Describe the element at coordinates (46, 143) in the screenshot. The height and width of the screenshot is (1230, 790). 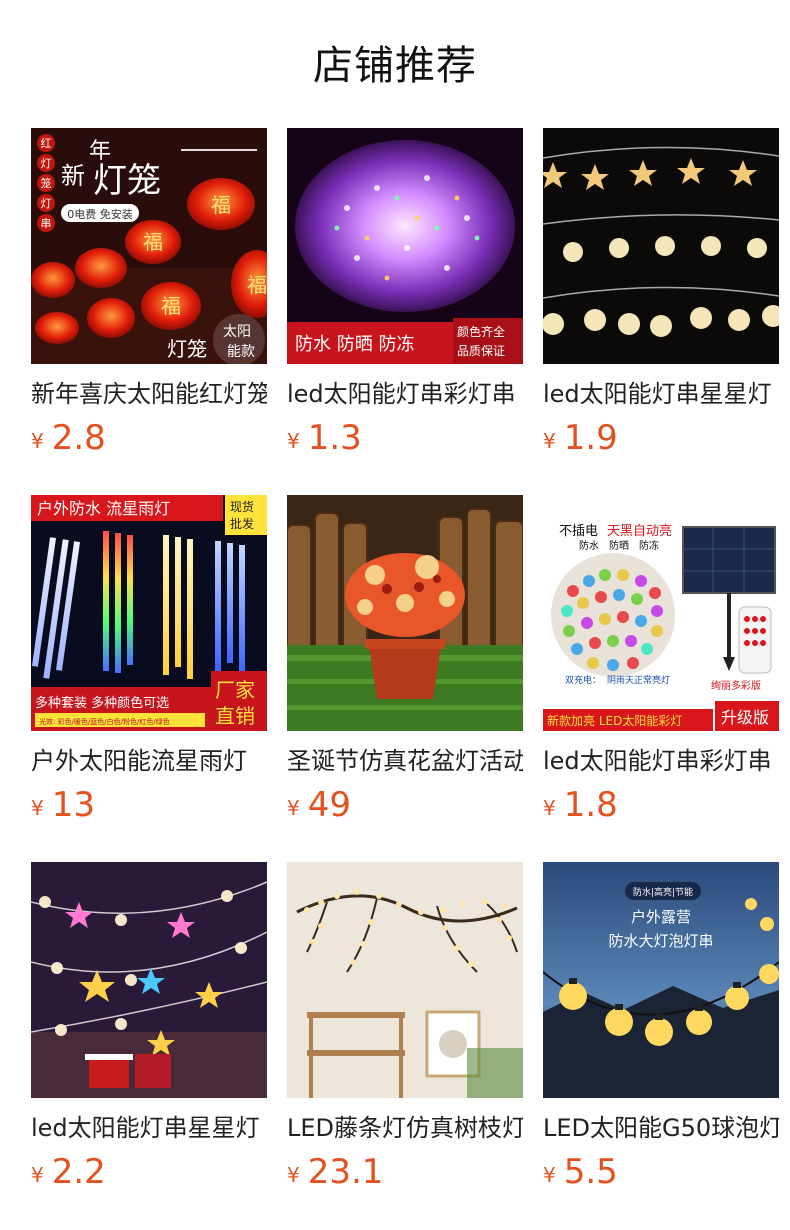
I see `side-char: 红` at that location.